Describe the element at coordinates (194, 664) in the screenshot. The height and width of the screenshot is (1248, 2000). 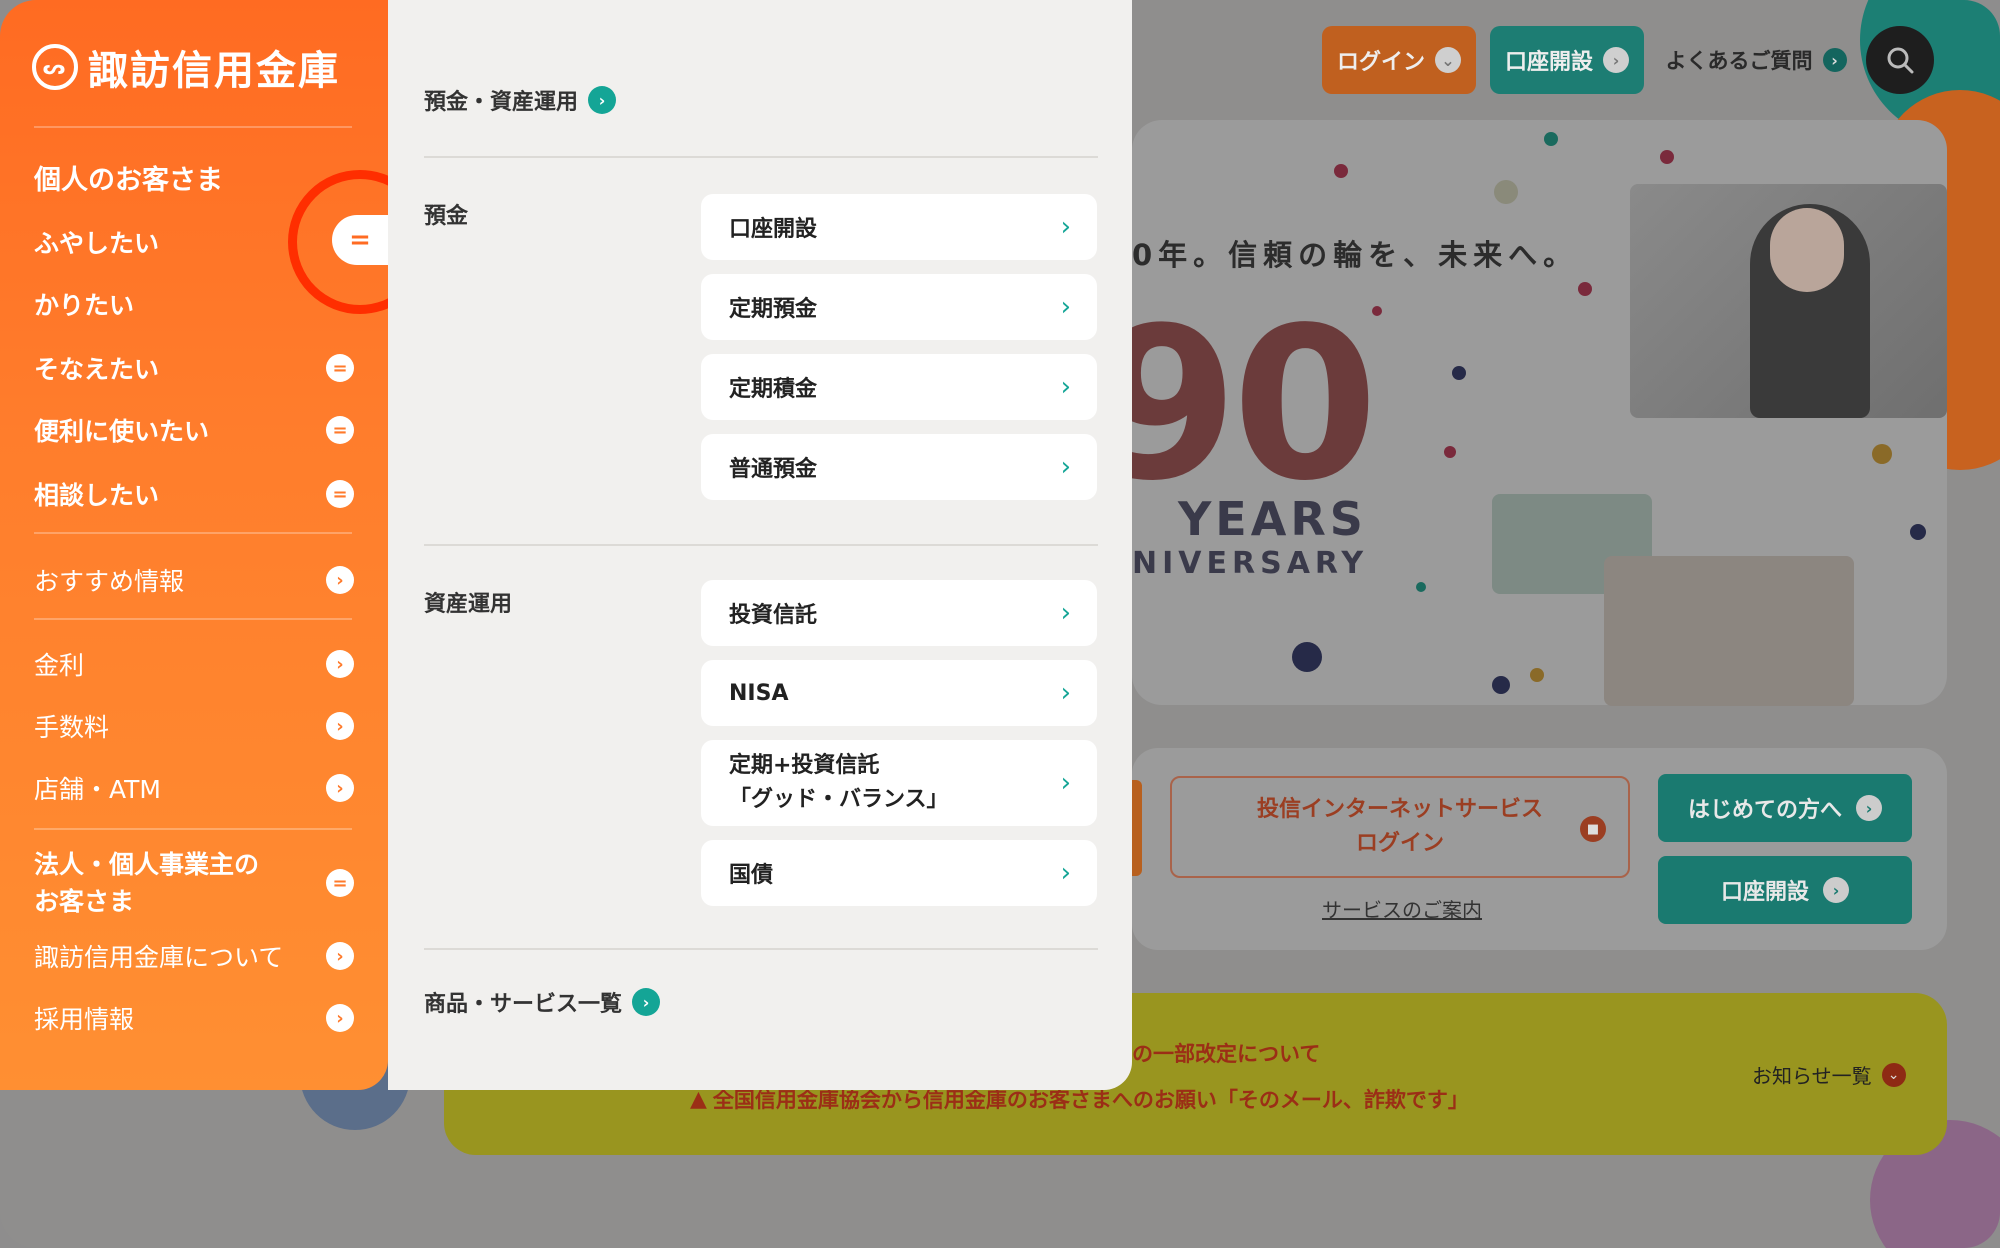
I see `sidebar-item-interest-rates: 金利 ›` at that location.